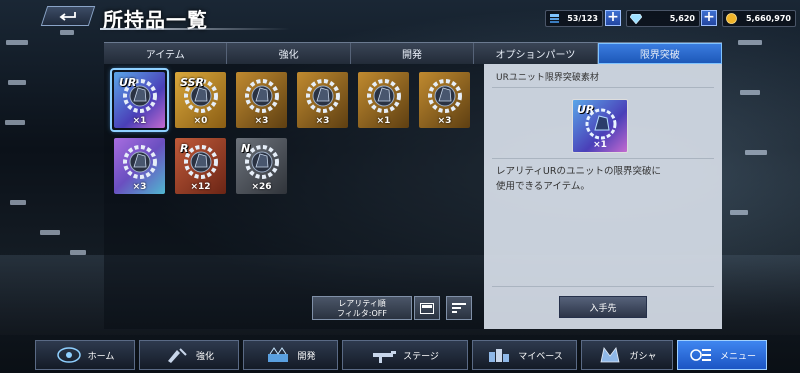  What do you see at coordinates (101, 356) in the screenshot?
I see `nav-label: ホーム` at bounding box center [101, 356].